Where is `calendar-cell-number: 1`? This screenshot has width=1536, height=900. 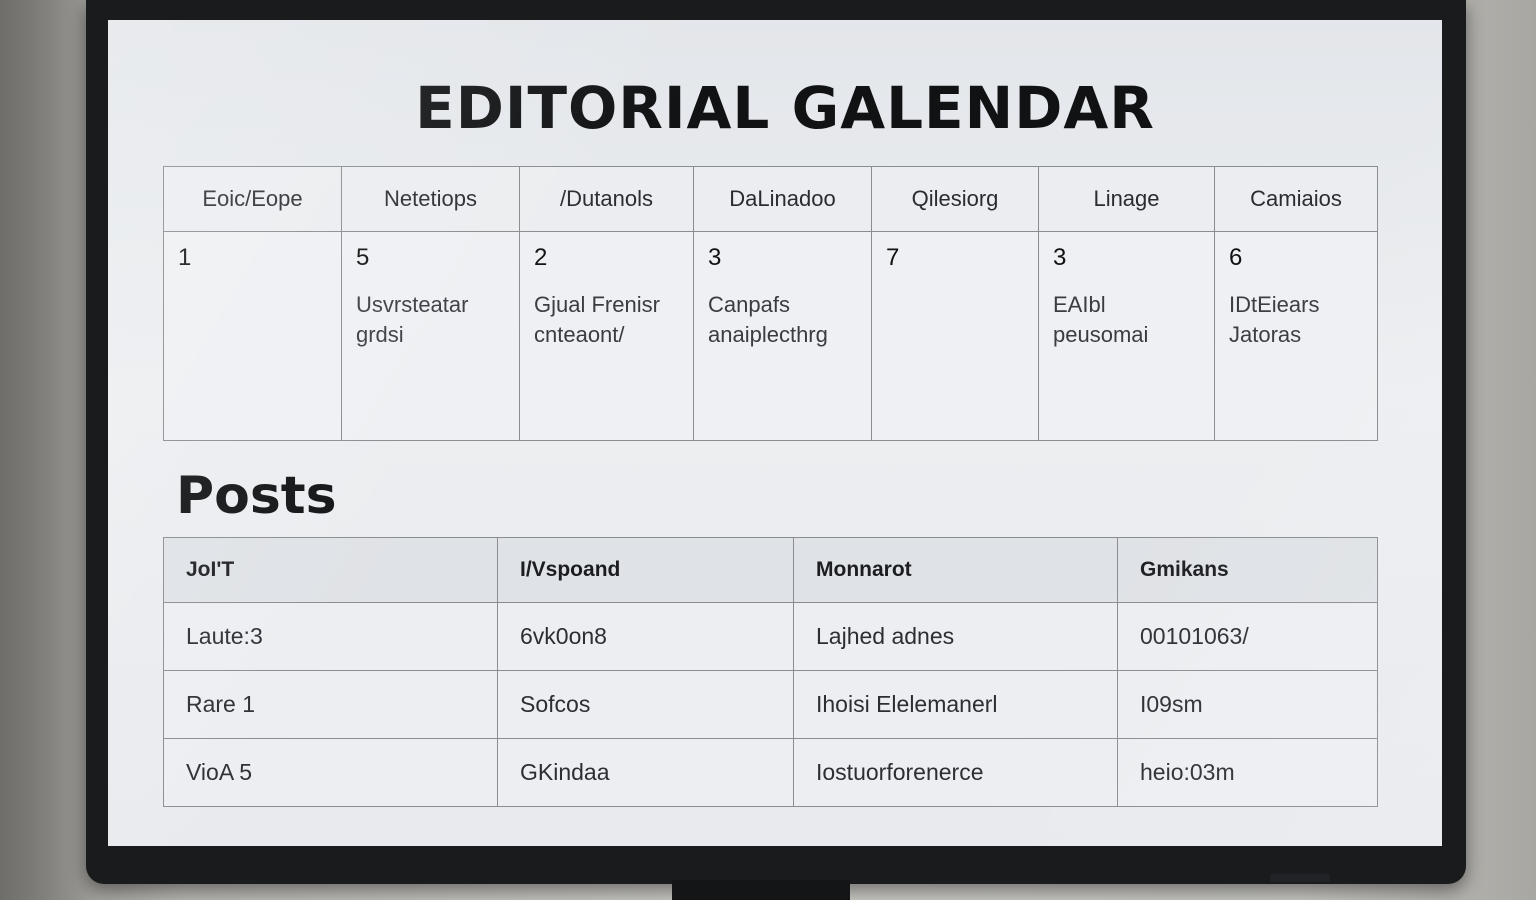
calendar-cell-number: 1 is located at coordinates (185, 257).